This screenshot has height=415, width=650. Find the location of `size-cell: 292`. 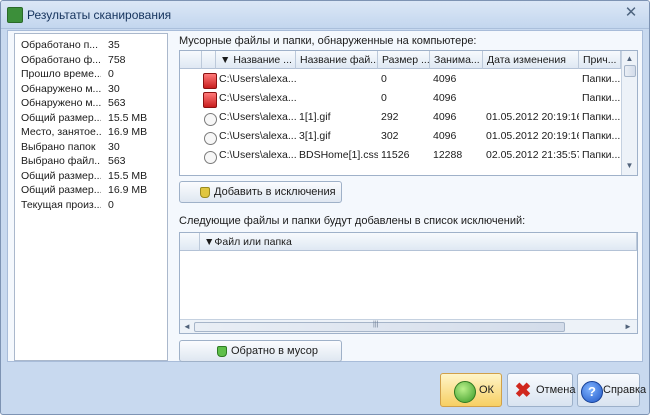

size-cell: 292 is located at coordinates (390, 117).